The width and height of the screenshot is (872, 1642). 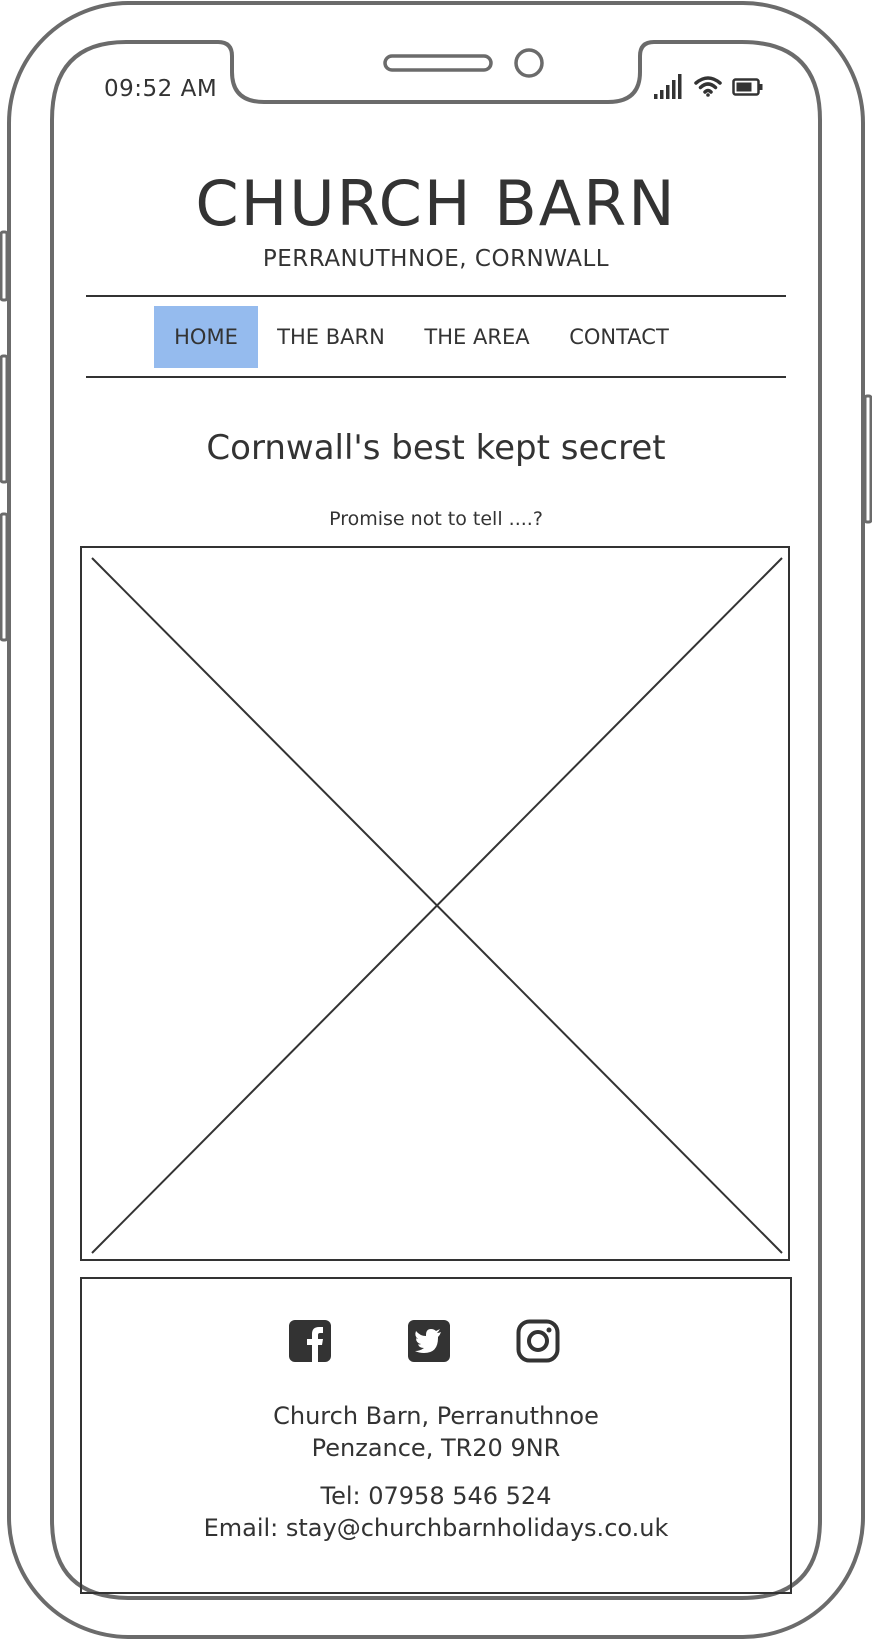 What do you see at coordinates (708, 86) in the screenshot?
I see `wifi-icon` at bounding box center [708, 86].